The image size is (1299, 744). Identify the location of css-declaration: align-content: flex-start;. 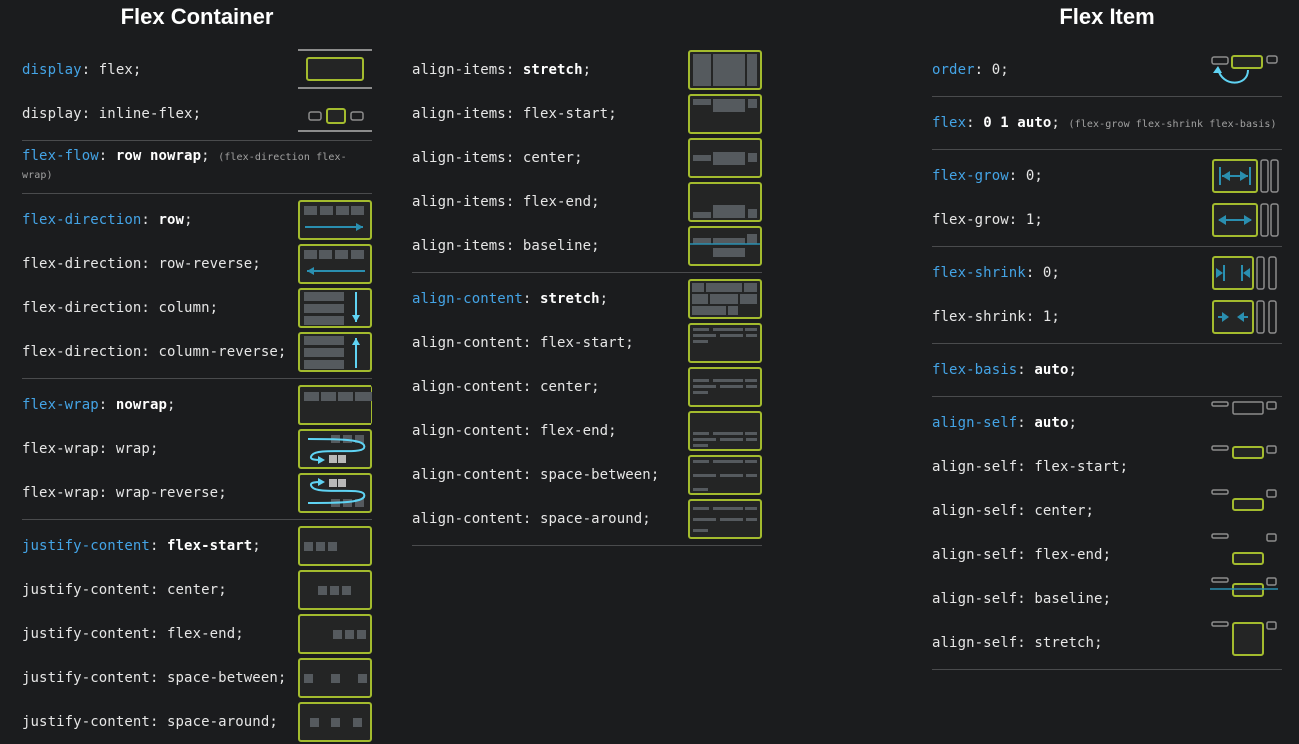
(523, 343).